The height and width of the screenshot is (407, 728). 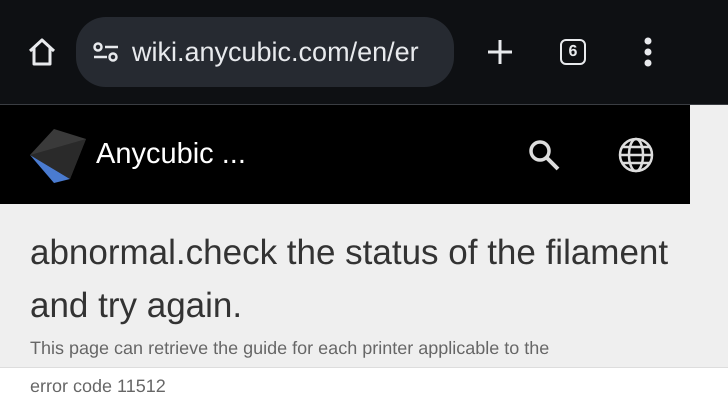 What do you see at coordinates (275, 52) in the screenshot?
I see `url-text: wiki.anycubic.com/en/er` at bounding box center [275, 52].